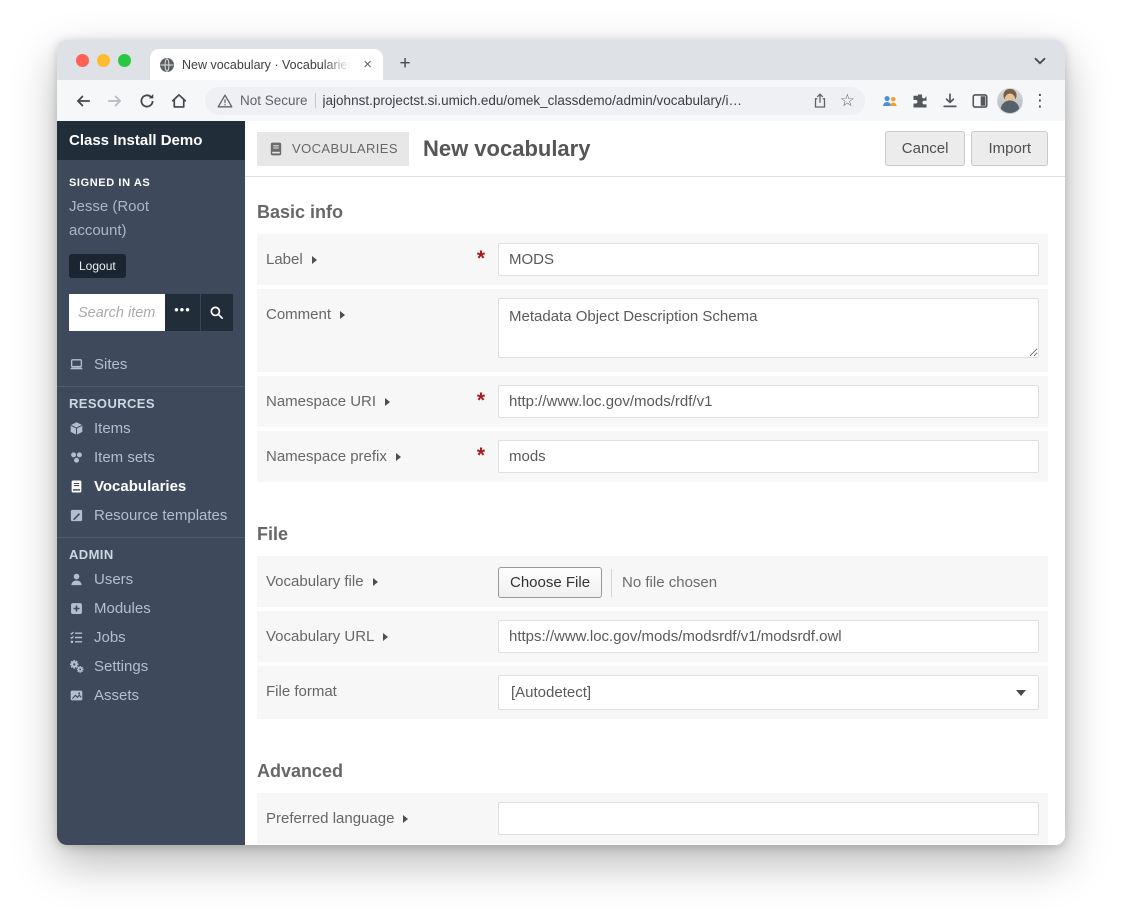  I want to click on field-label: Namespace prefix, so click(326, 456).